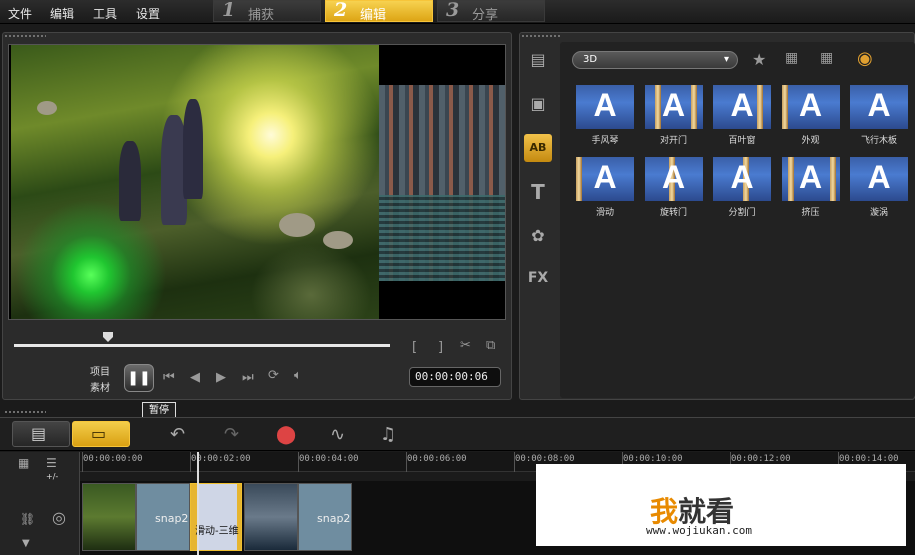  What do you see at coordinates (105, 13) in the screenshot?
I see `menu-tools: 工具` at bounding box center [105, 13].